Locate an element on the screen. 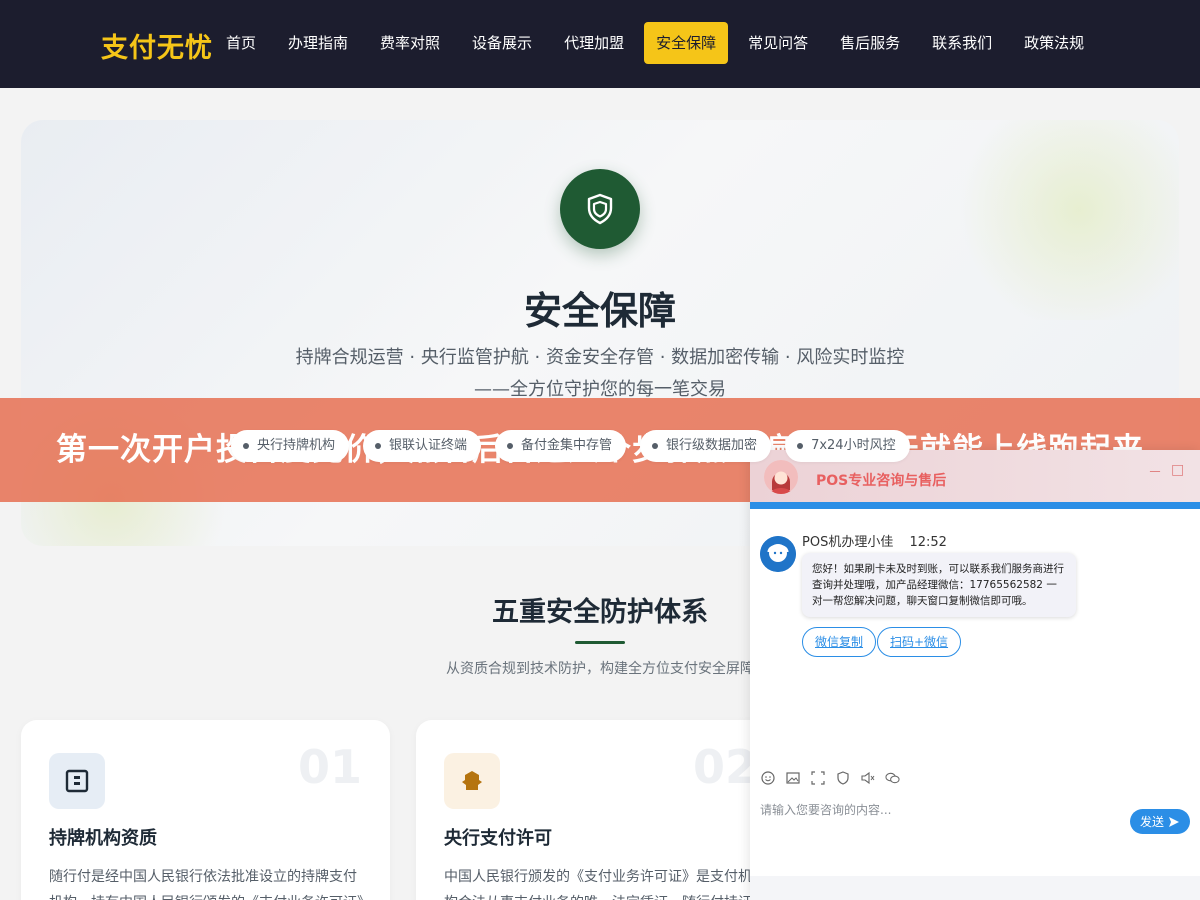 The width and height of the screenshot is (1200, 900). nav-item-home: 首页 is located at coordinates (241, 43).